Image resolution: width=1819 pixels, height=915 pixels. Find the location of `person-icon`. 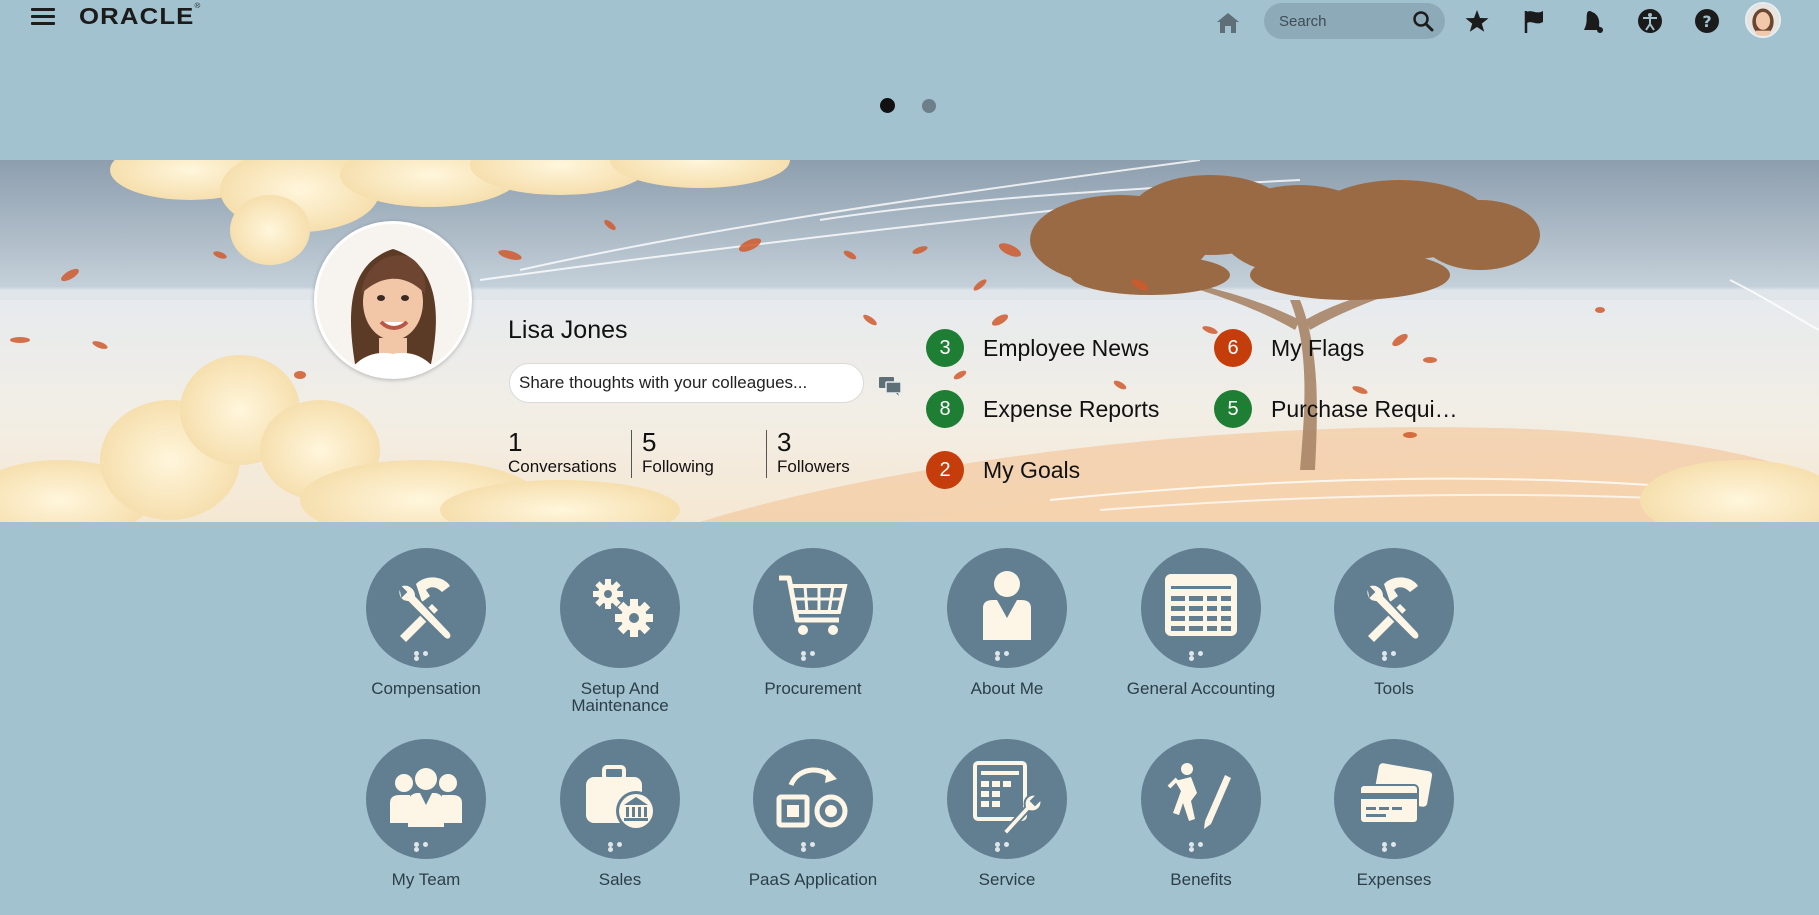

person-icon is located at coordinates (1007, 605).